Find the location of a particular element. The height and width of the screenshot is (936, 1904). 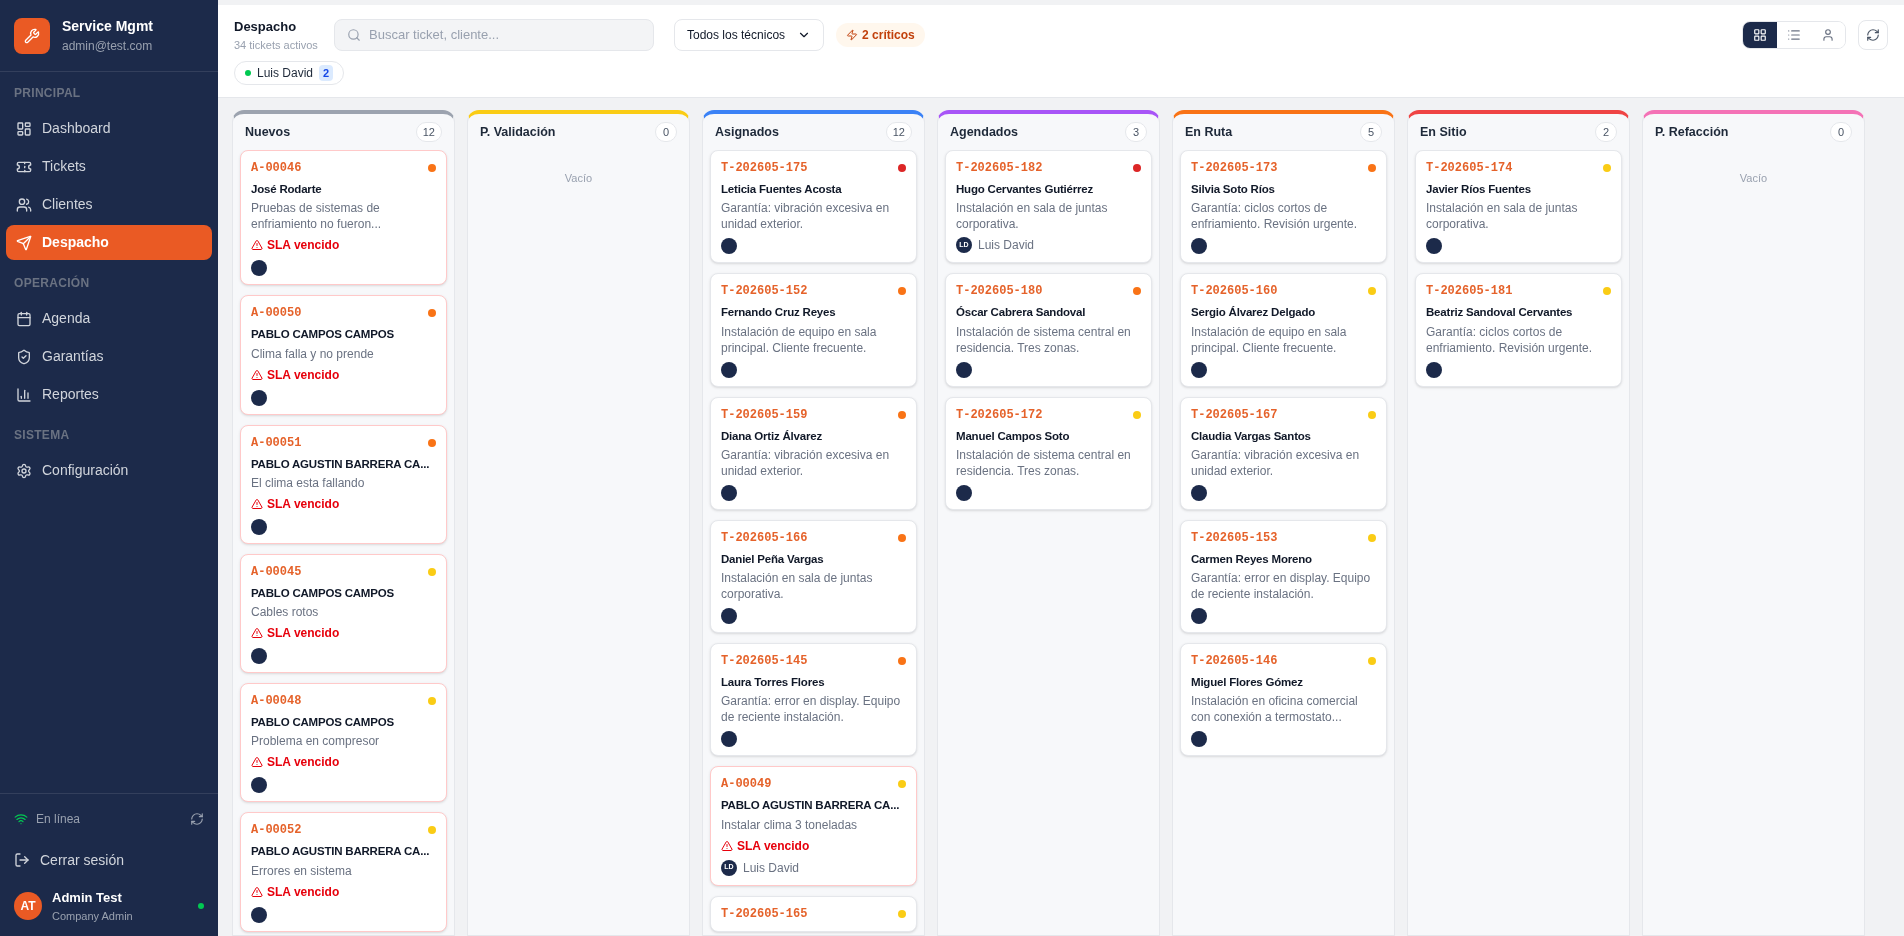

technician-count: 2 is located at coordinates (326, 73).